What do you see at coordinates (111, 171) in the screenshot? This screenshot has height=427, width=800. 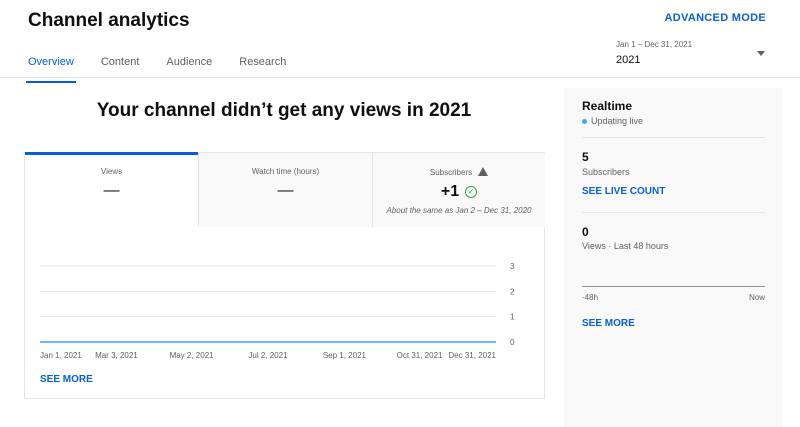 I see `metric-label: Views` at bounding box center [111, 171].